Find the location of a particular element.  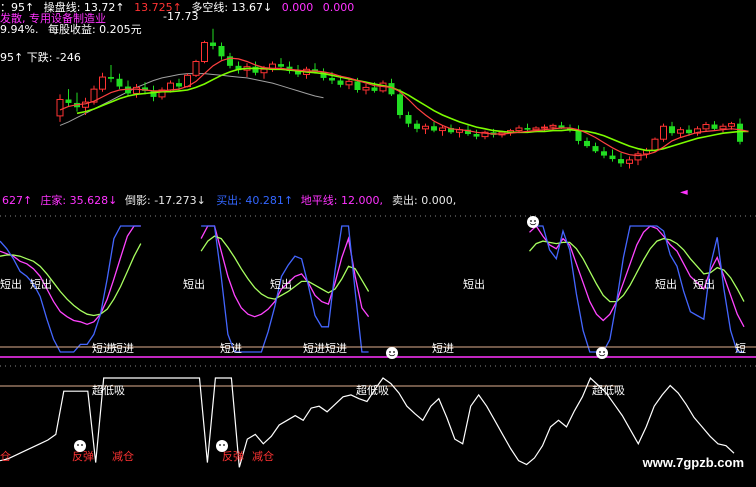

header-item: 多空线: 13.67↓ is located at coordinates (232, 7).